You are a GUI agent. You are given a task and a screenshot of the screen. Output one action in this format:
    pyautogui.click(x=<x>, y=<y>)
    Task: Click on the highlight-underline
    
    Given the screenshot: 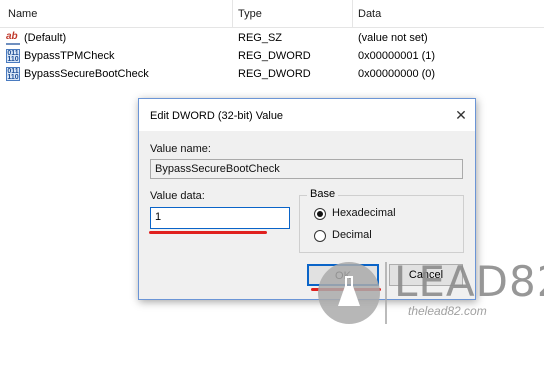 What is the action you would take?
    pyautogui.click(x=208, y=232)
    